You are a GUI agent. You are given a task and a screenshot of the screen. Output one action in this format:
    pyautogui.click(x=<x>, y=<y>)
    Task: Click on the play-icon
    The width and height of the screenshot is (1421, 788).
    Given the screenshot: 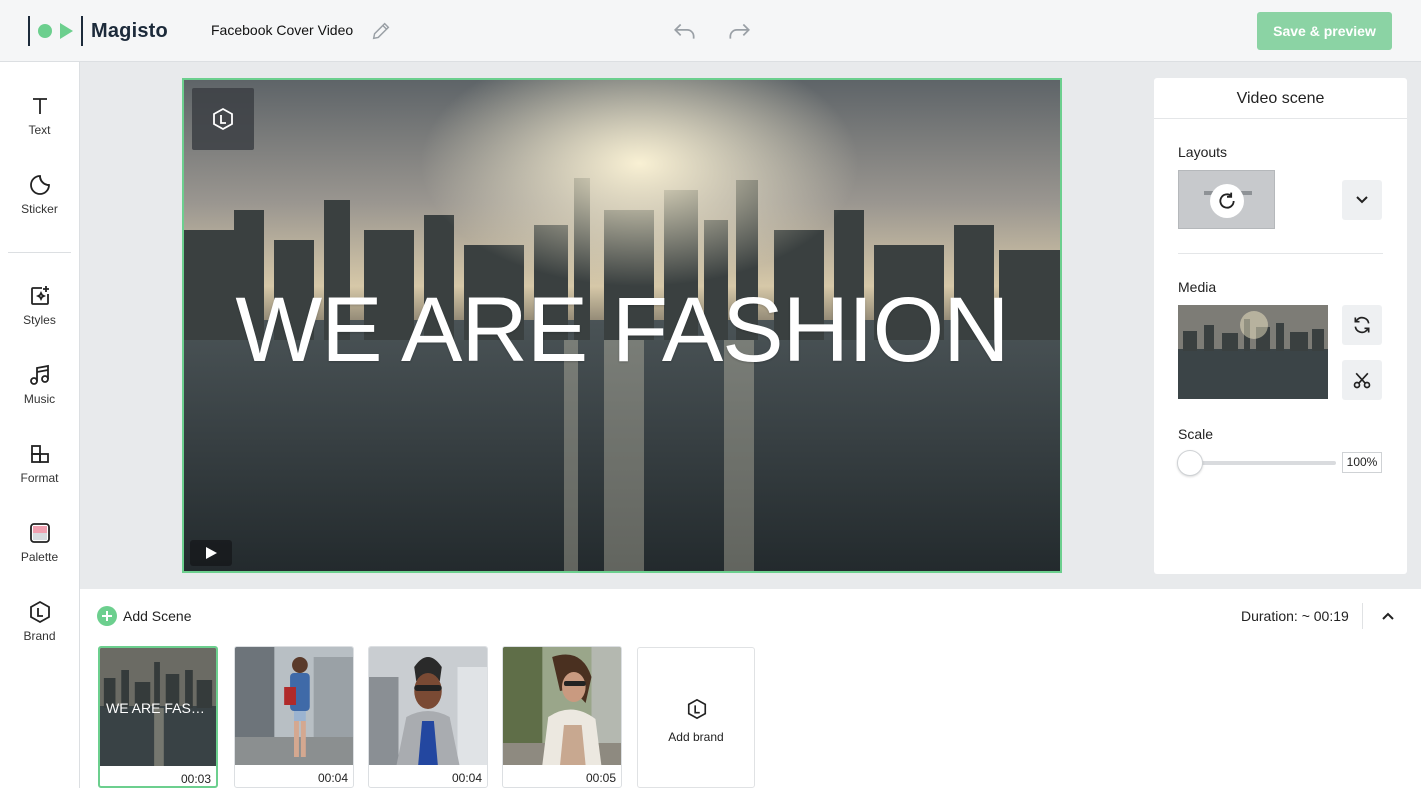 What is the action you would take?
    pyautogui.click(x=211, y=553)
    